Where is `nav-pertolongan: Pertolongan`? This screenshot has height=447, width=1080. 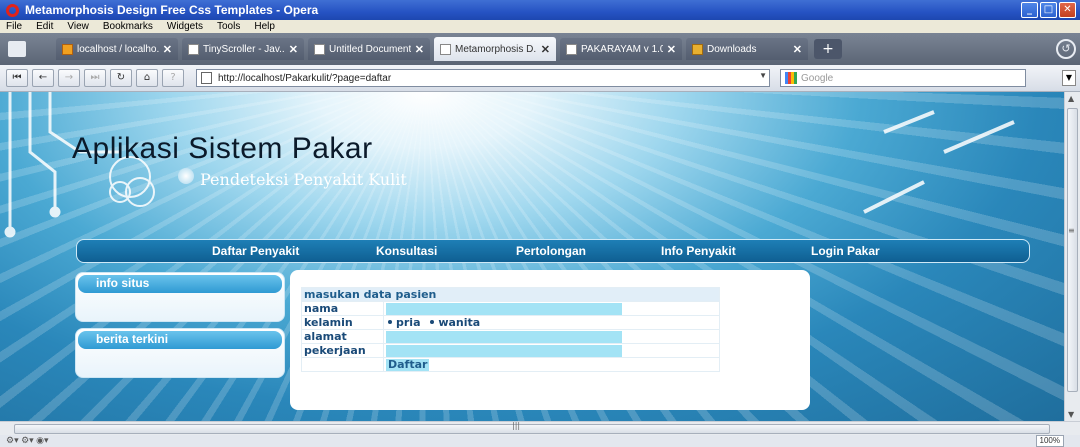 nav-pertolongan: Pertolongan is located at coordinates (551, 251).